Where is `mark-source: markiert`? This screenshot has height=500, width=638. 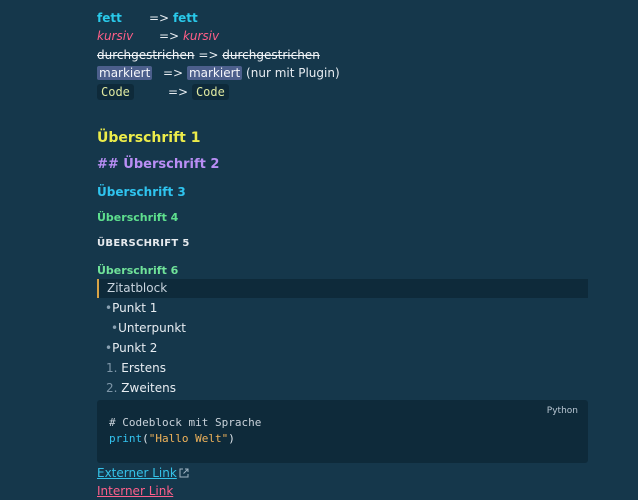 mark-source: markiert is located at coordinates (125, 73).